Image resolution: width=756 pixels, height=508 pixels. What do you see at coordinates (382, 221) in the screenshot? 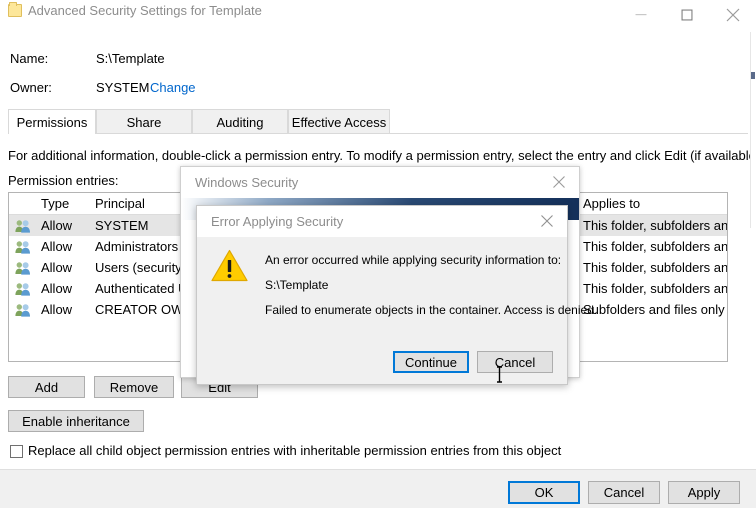
I see `error-dialog-titlebar: Error Applying Security` at bounding box center [382, 221].